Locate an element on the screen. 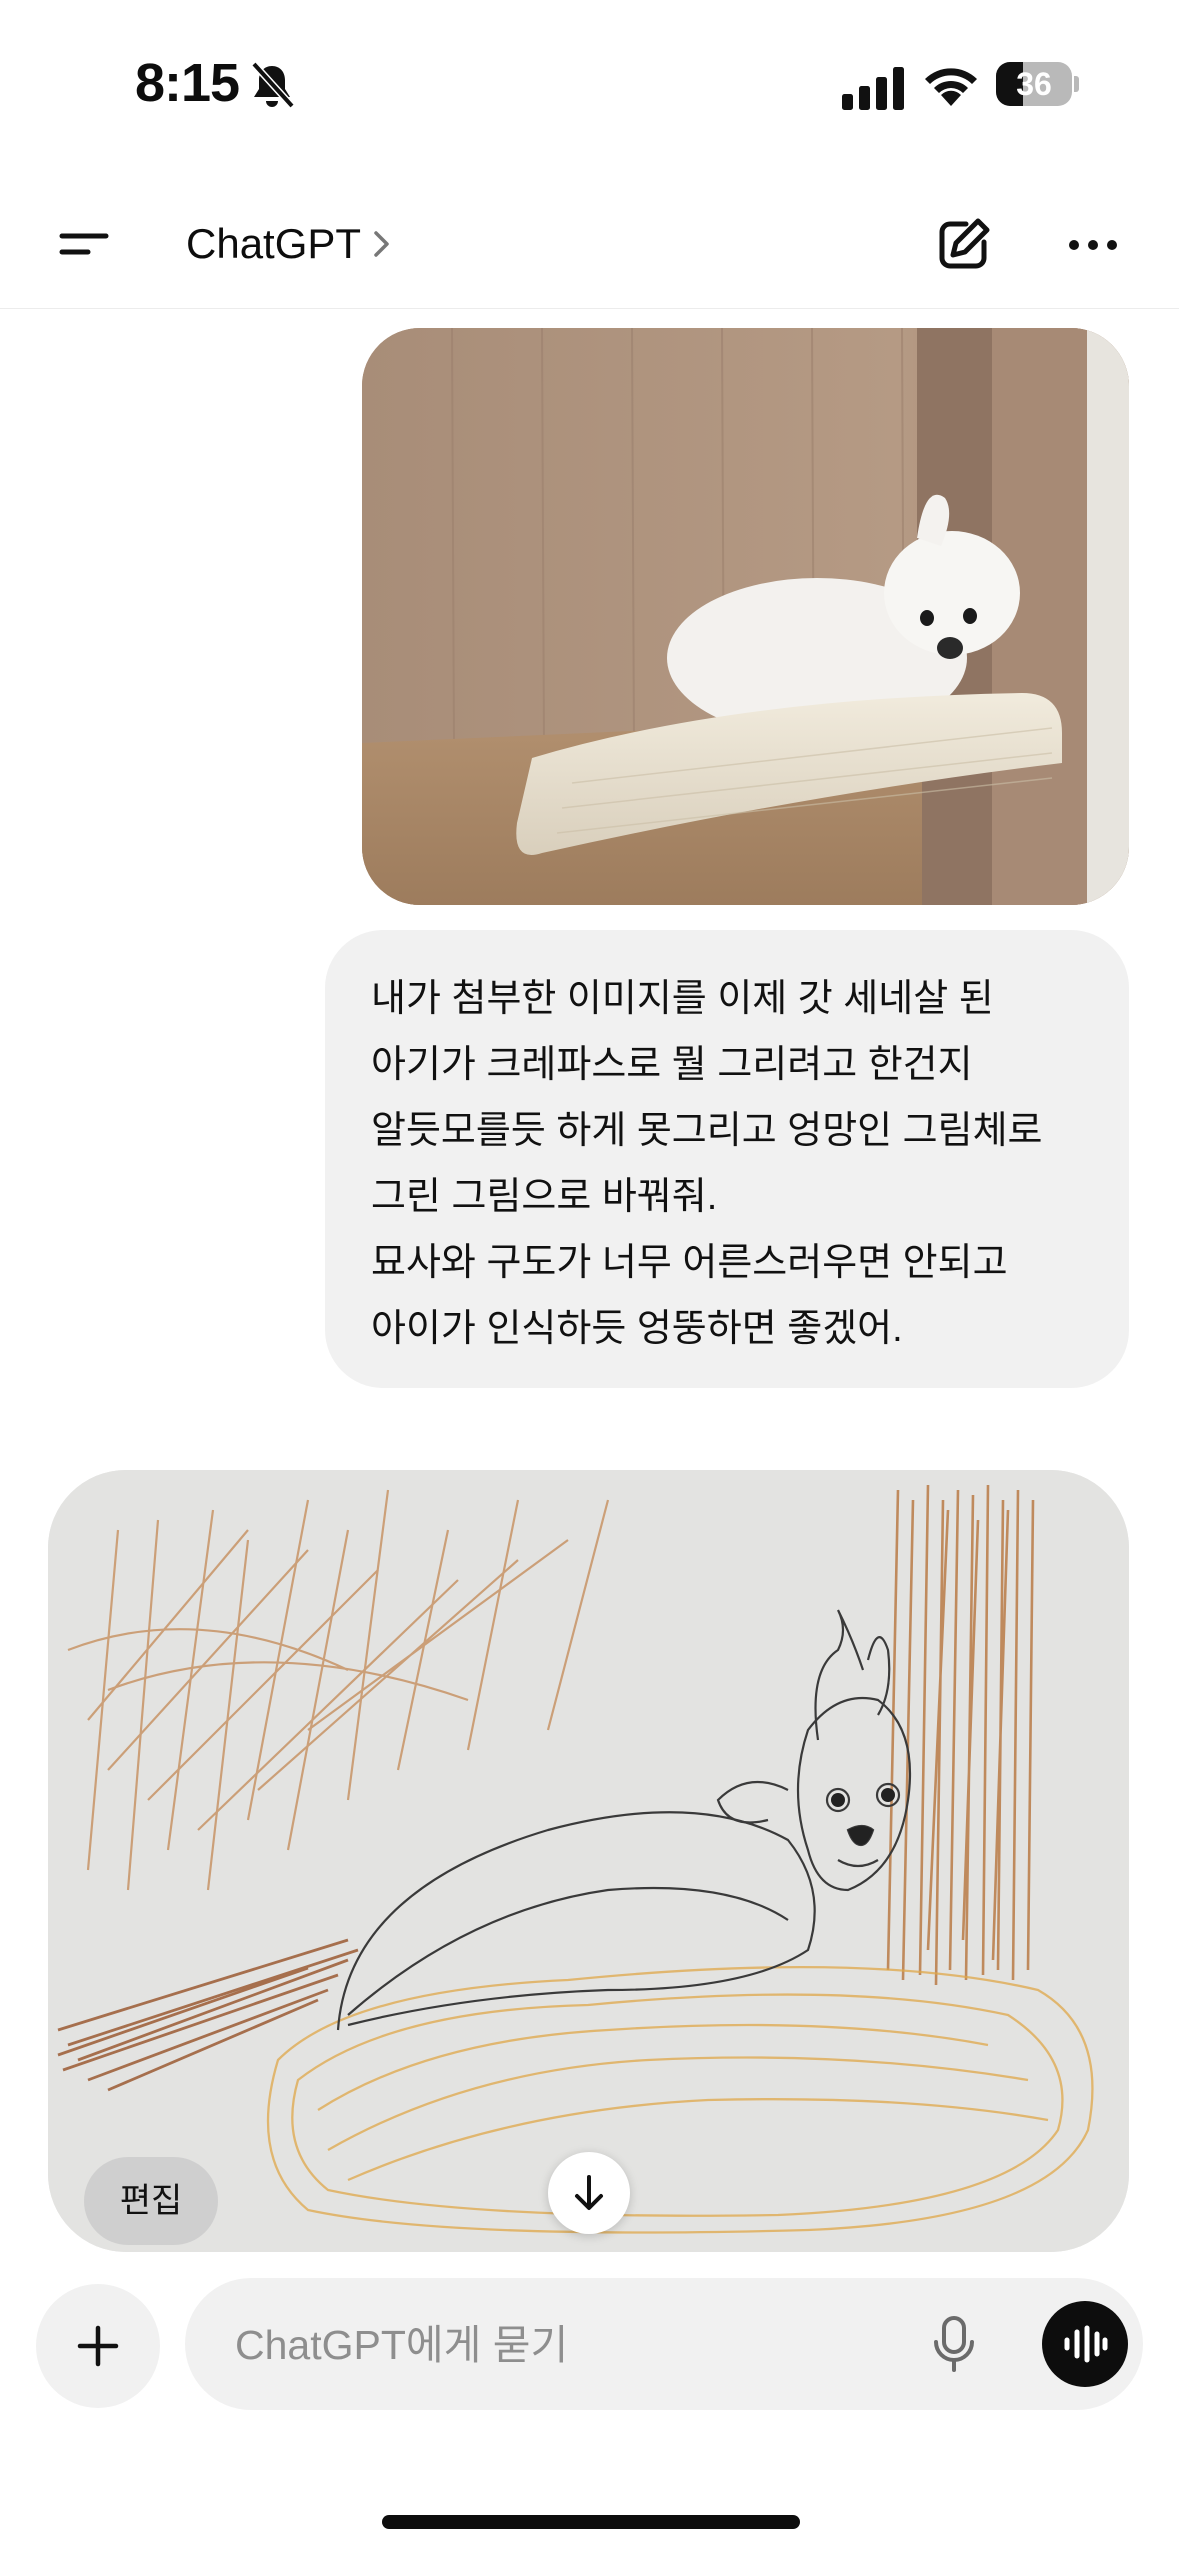  home-indicator is located at coordinates (591, 2522).